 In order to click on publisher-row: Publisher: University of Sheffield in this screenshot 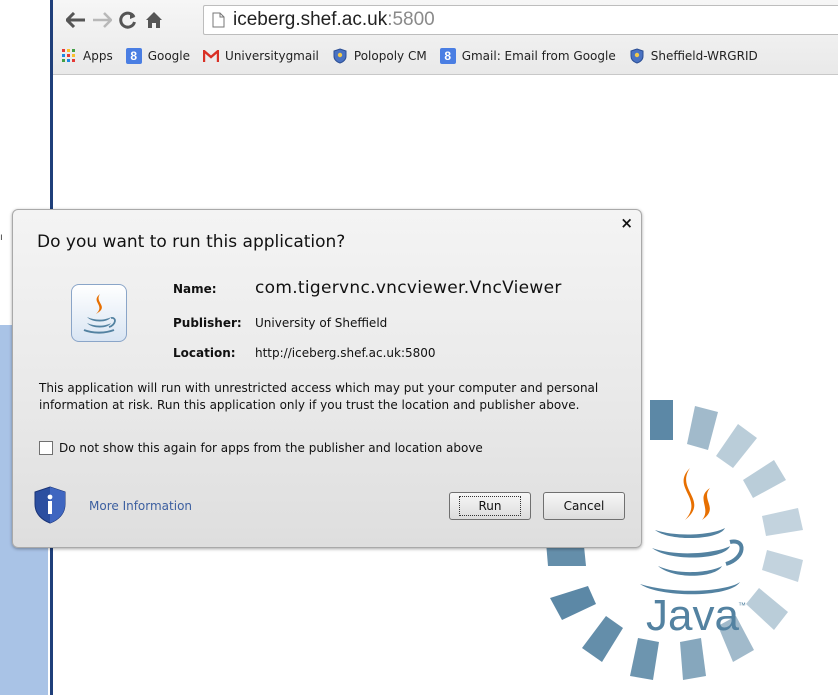, I will do `click(280, 323)`.